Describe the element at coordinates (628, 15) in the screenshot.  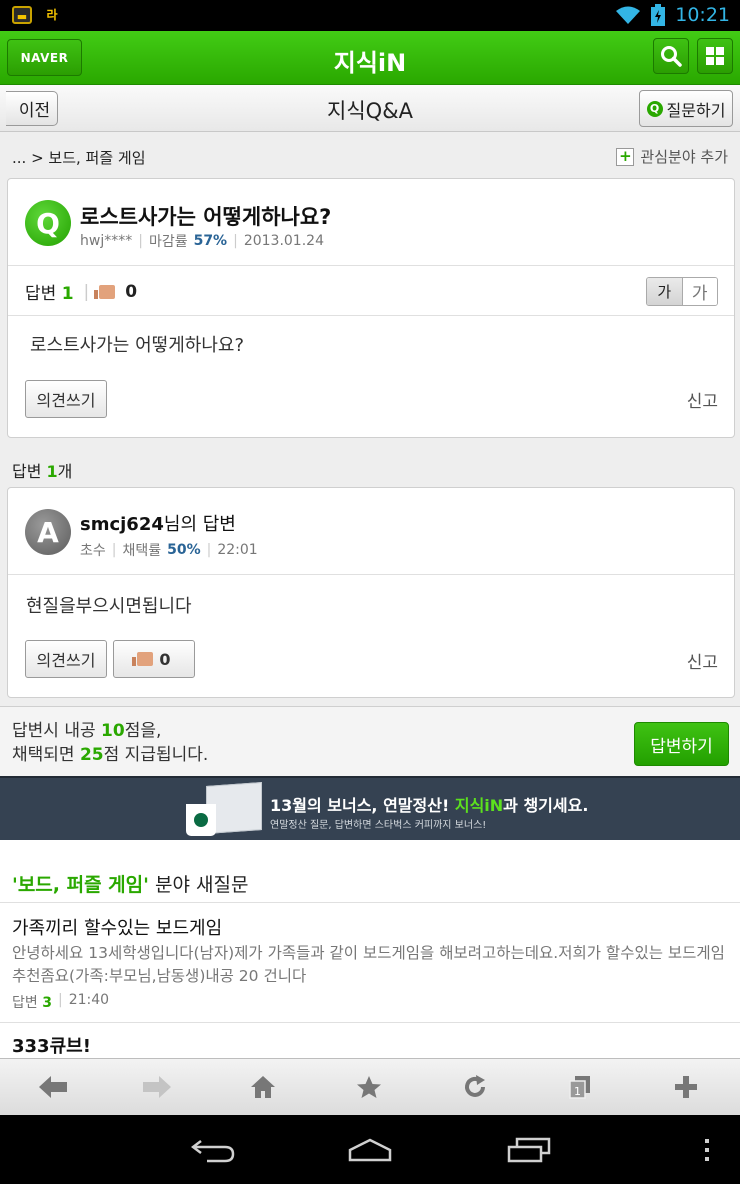
I see `wifi-icon` at that location.